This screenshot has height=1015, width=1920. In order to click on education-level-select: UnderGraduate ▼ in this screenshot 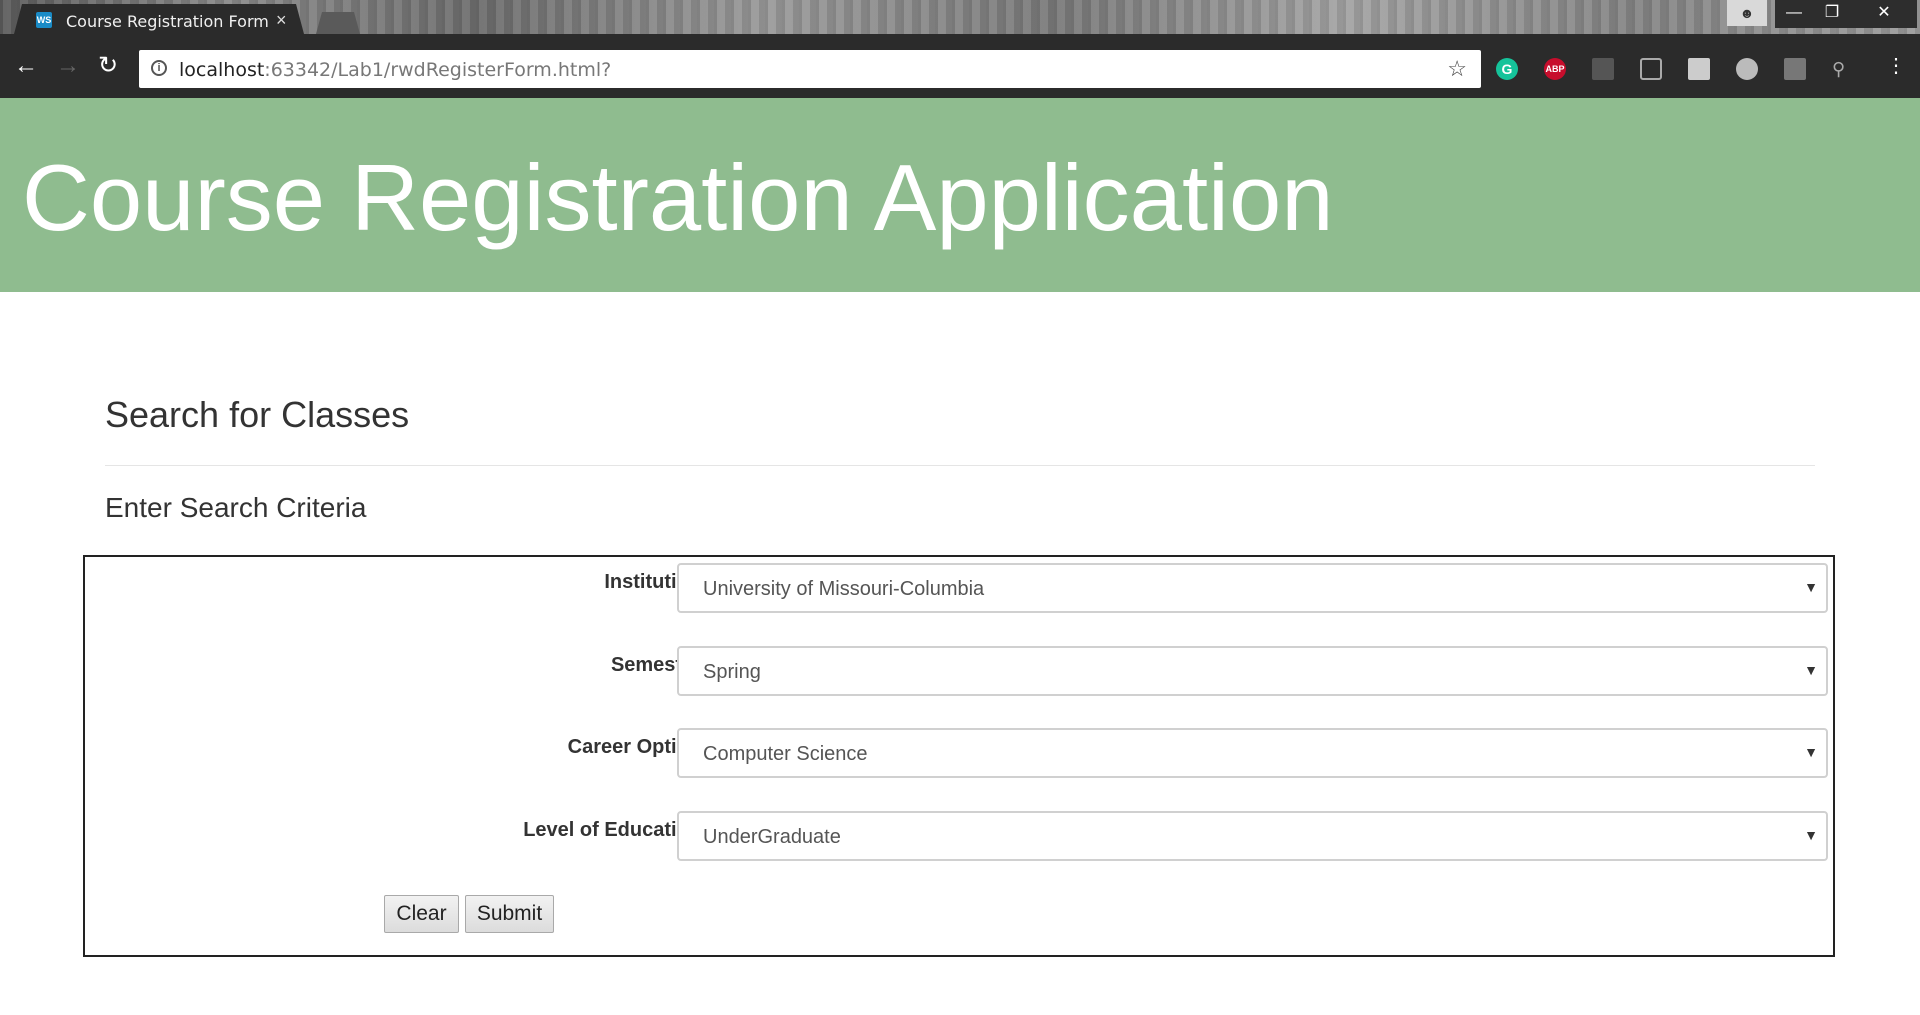, I will do `click(1252, 836)`.